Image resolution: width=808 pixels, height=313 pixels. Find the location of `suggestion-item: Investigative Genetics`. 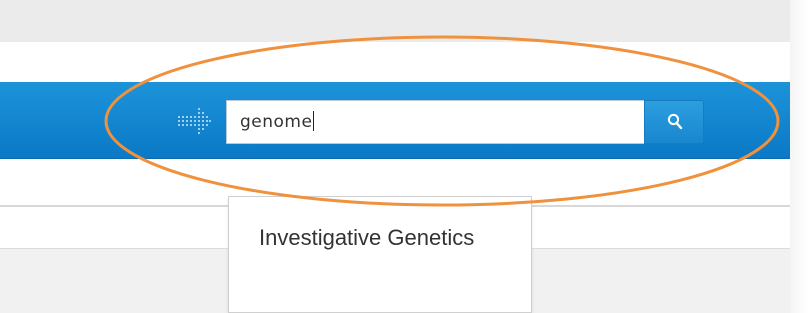

suggestion-item: Investigative Genetics is located at coordinates (379, 238).